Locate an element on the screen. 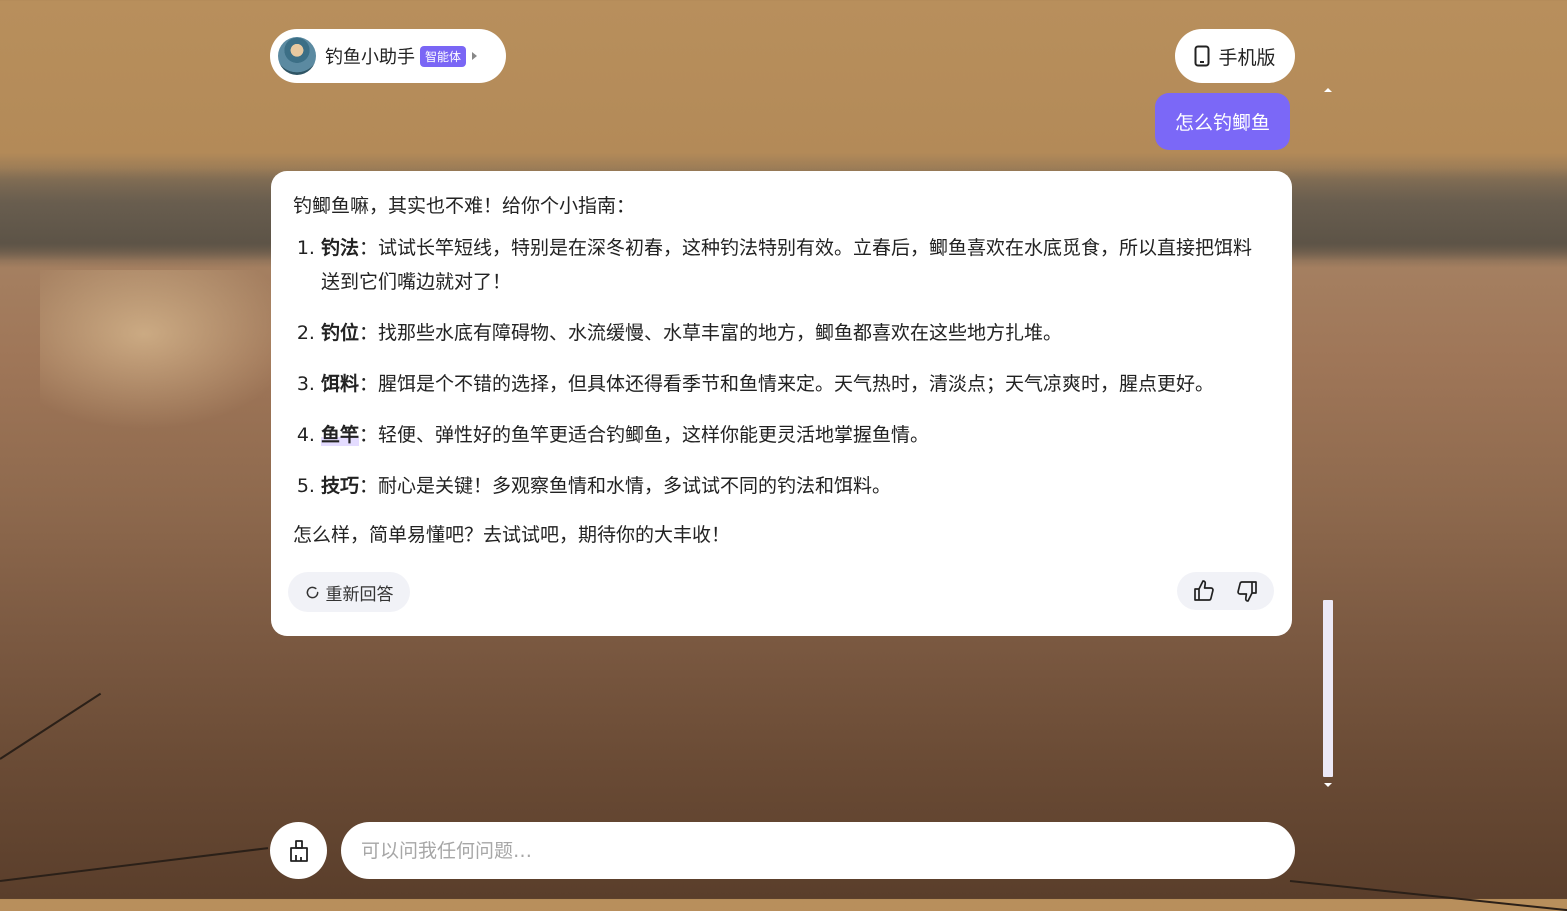 Image resolution: width=1567 pixels, height=911 pixels. regenerate-label: 重新回答 is located at coordinates (359, 594).